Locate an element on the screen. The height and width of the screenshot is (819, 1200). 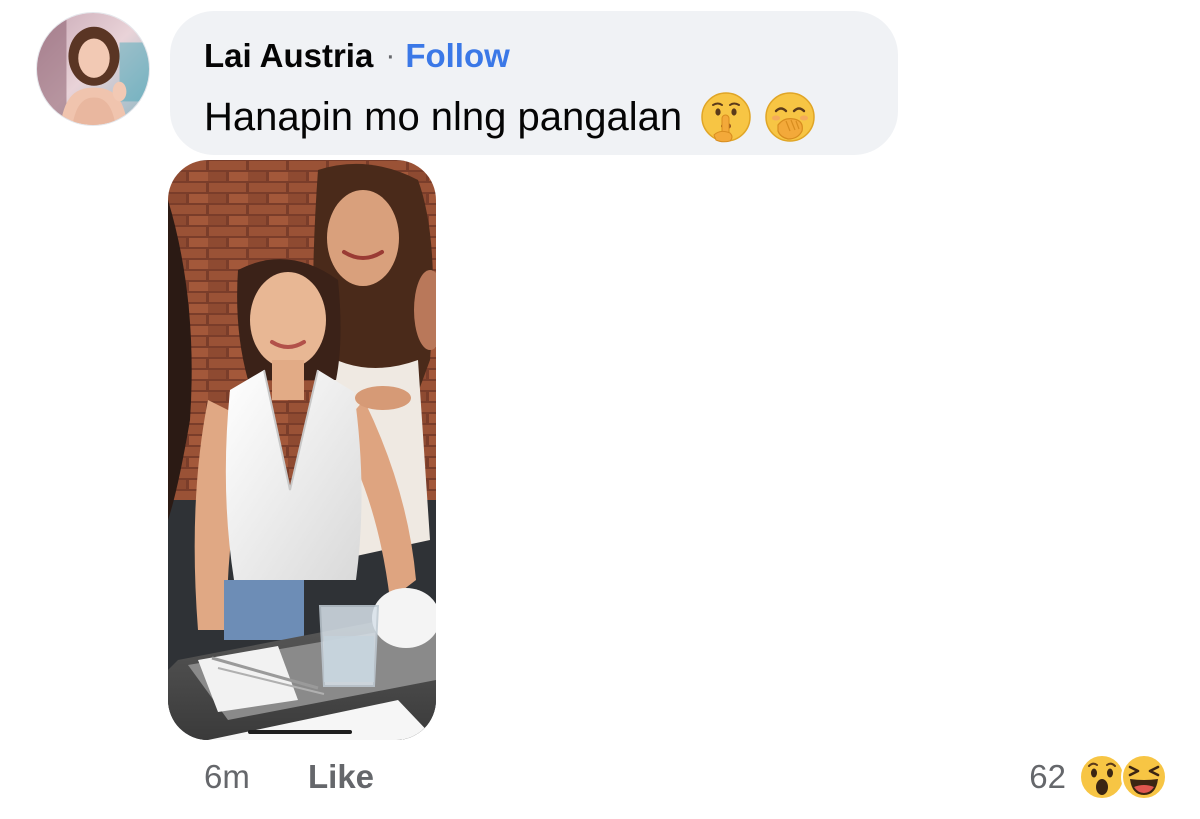
follow-button: Follow is located at coordinates (457, 56).